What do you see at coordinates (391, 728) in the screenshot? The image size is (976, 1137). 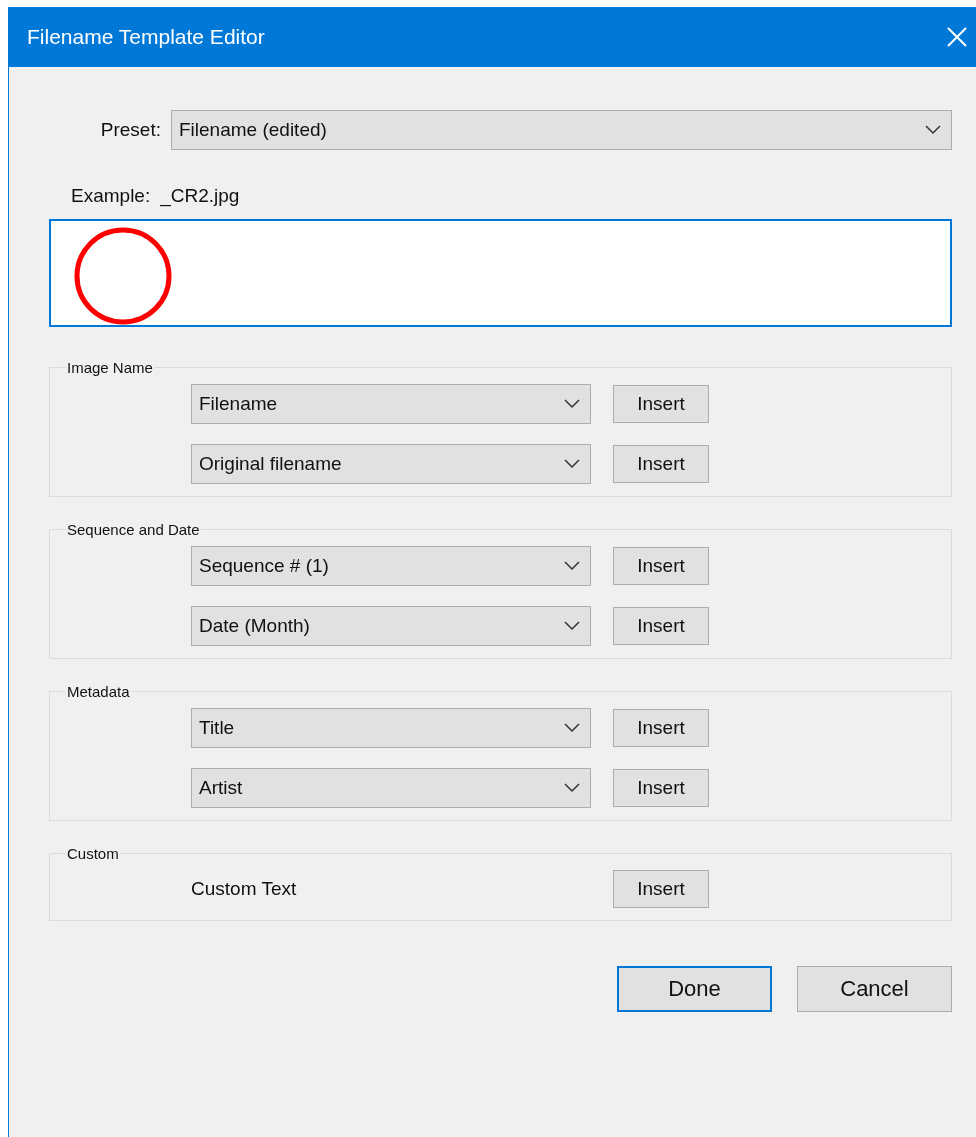 I see `token-dropdown: Title` at bounding box center [391, 728].